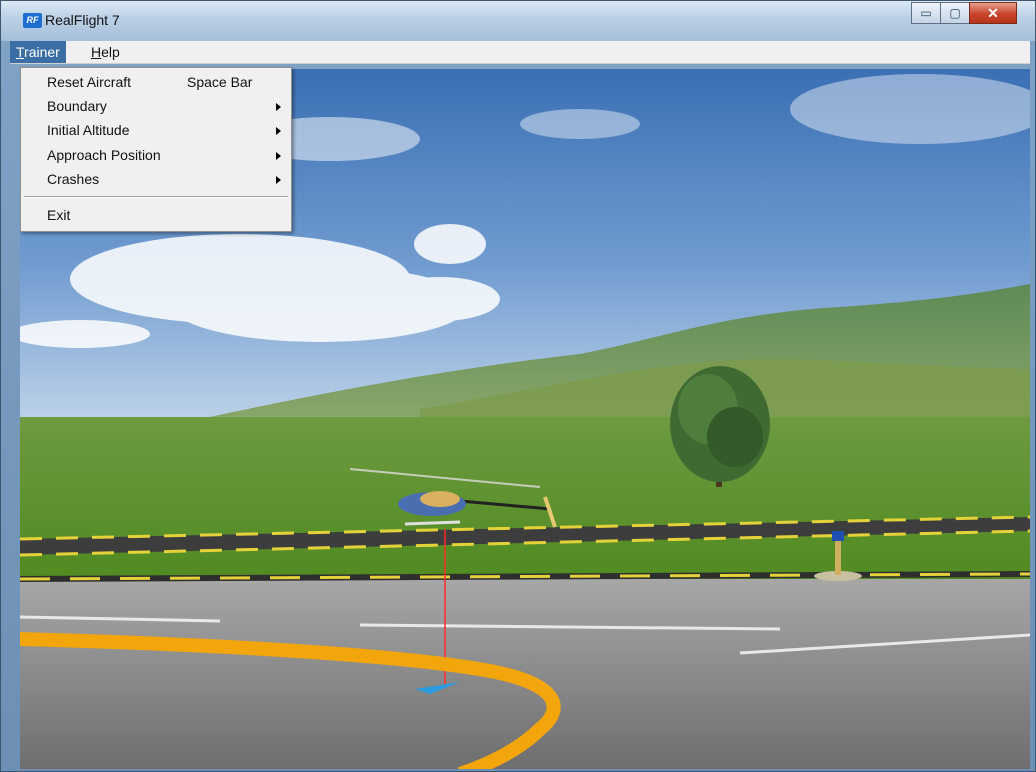  What do you see at coordinates (82, 20) in the screenshot?
I see `window-title: RealFlight 7` at bounding box center [82, 20].